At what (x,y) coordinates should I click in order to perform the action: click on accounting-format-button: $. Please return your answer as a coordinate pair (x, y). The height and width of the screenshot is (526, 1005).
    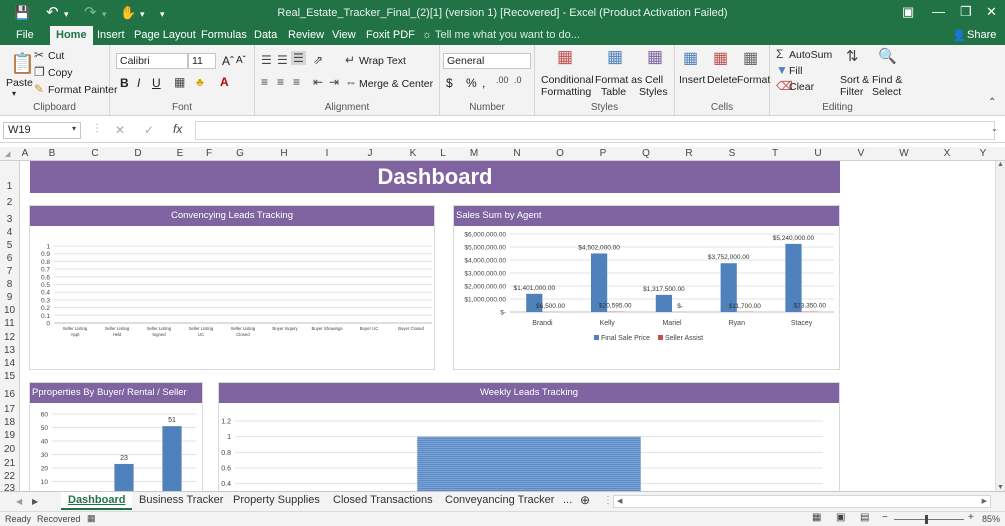
    Looking at the image, I should click on (449, 83).